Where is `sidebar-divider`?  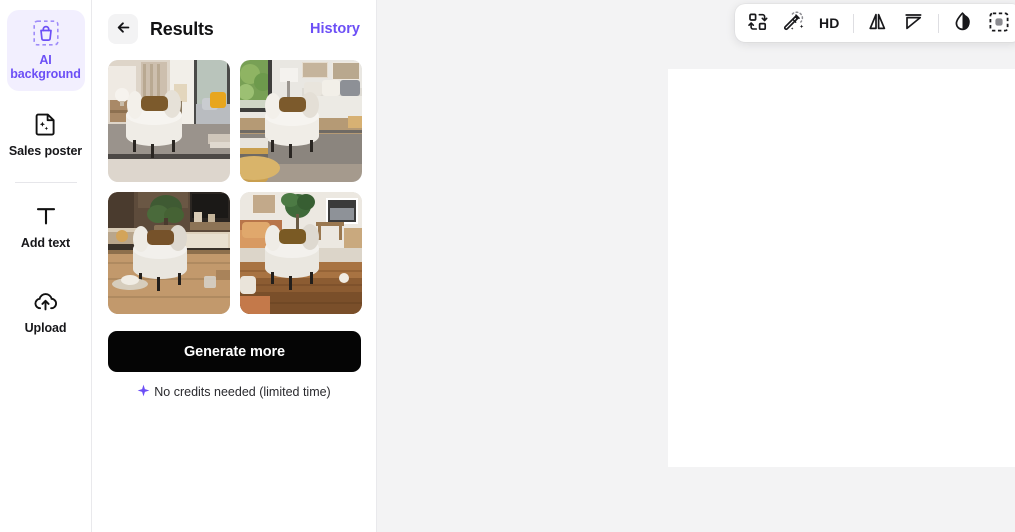 sidebar-divider is located at coordinates (45, 182).